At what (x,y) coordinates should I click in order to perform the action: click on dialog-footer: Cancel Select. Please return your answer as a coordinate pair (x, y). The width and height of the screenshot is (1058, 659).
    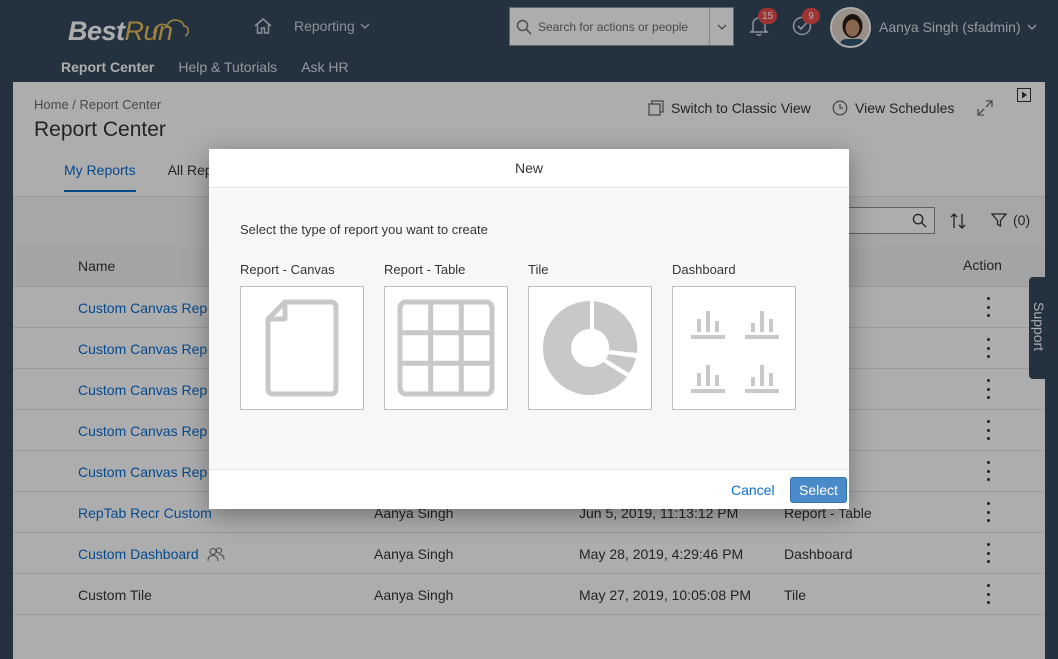
    Looking at the image, I should click on (529, 489).